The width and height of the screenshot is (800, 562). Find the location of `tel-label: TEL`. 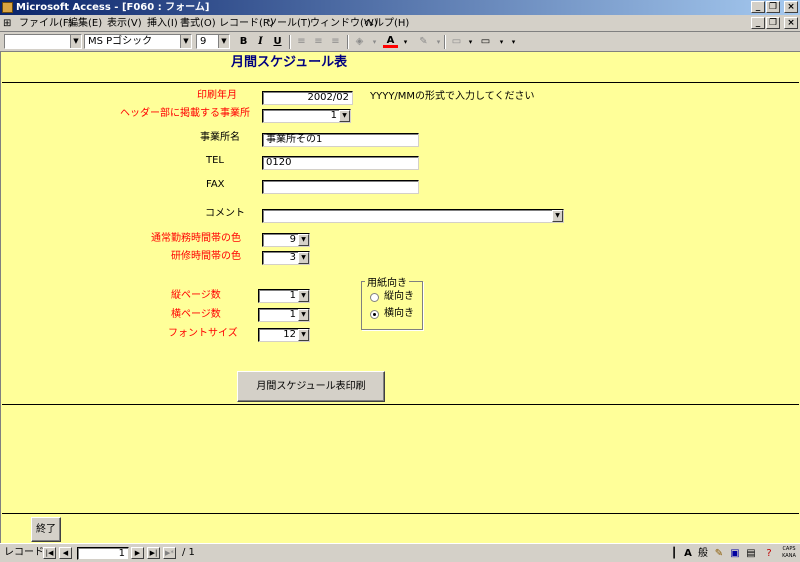

tel-label: TEL is located at coordinates (215, 160).